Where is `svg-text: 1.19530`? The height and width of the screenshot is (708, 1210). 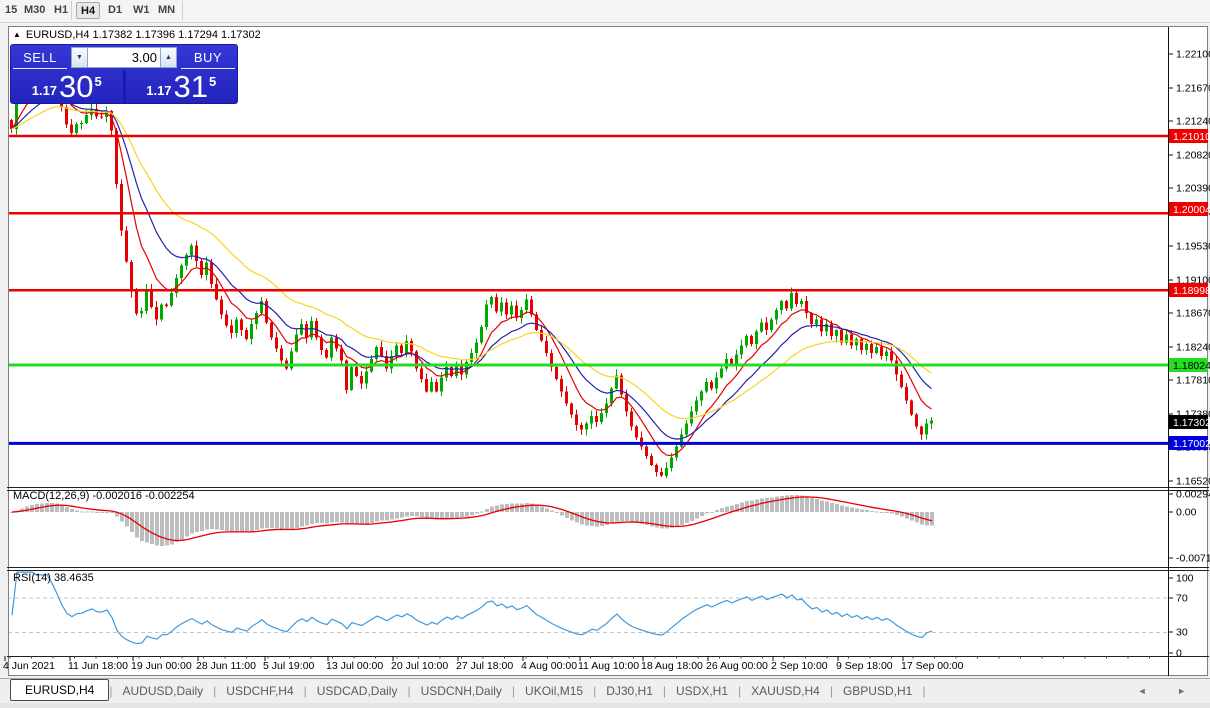 svg-text: 1.19530 is located at coordinates (1193, 247).